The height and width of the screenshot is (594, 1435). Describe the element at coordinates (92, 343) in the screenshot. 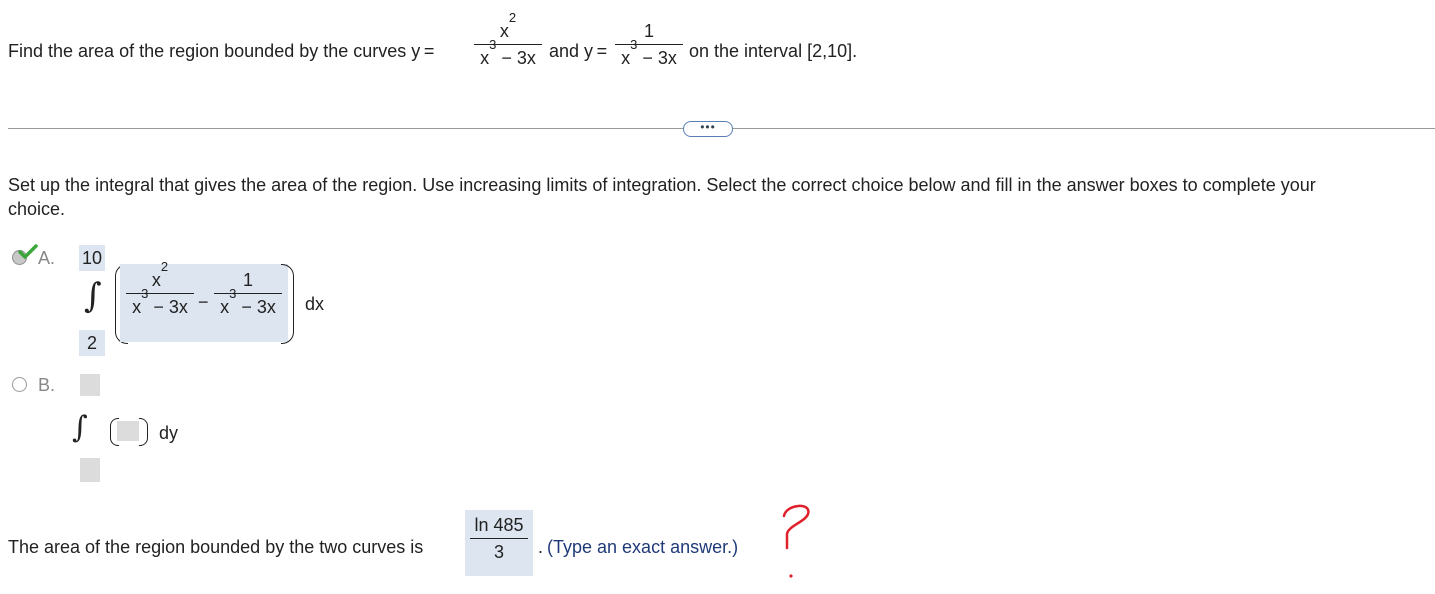

I see `lower-limit-box: 2` at that location.